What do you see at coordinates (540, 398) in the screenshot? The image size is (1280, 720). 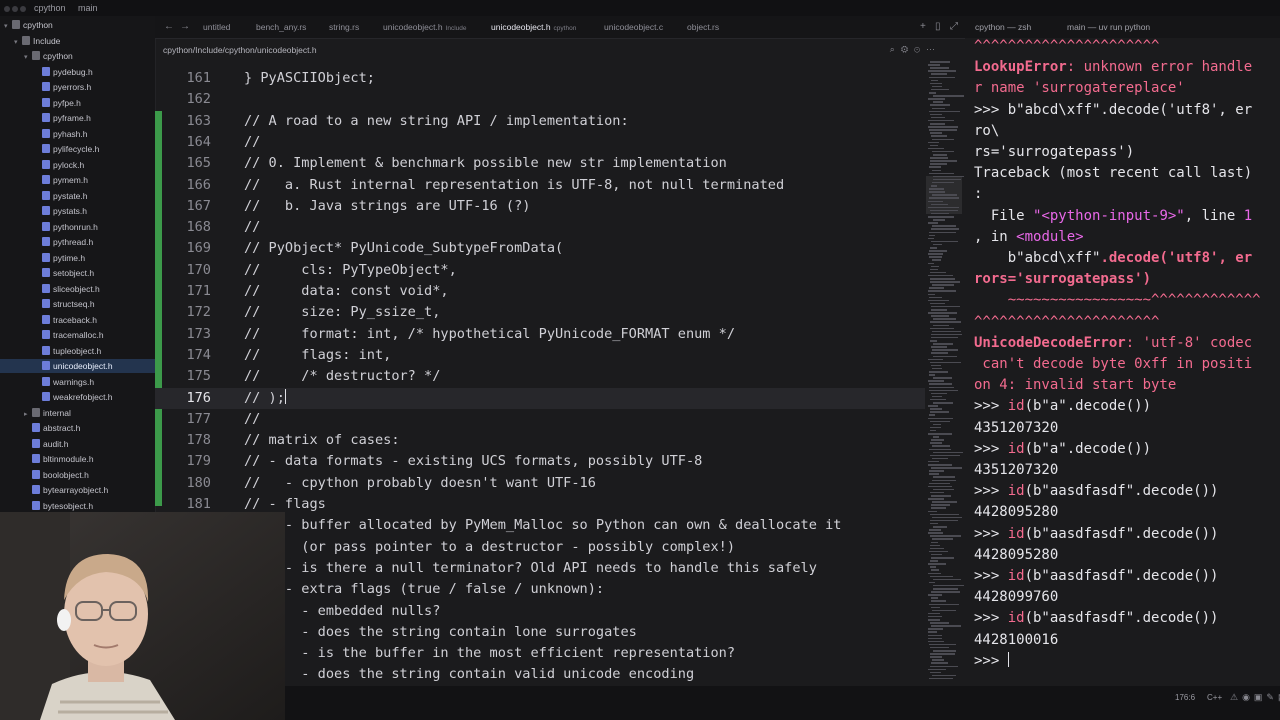 I see `code-line: 176 // );` at bounding box center [540, 398].